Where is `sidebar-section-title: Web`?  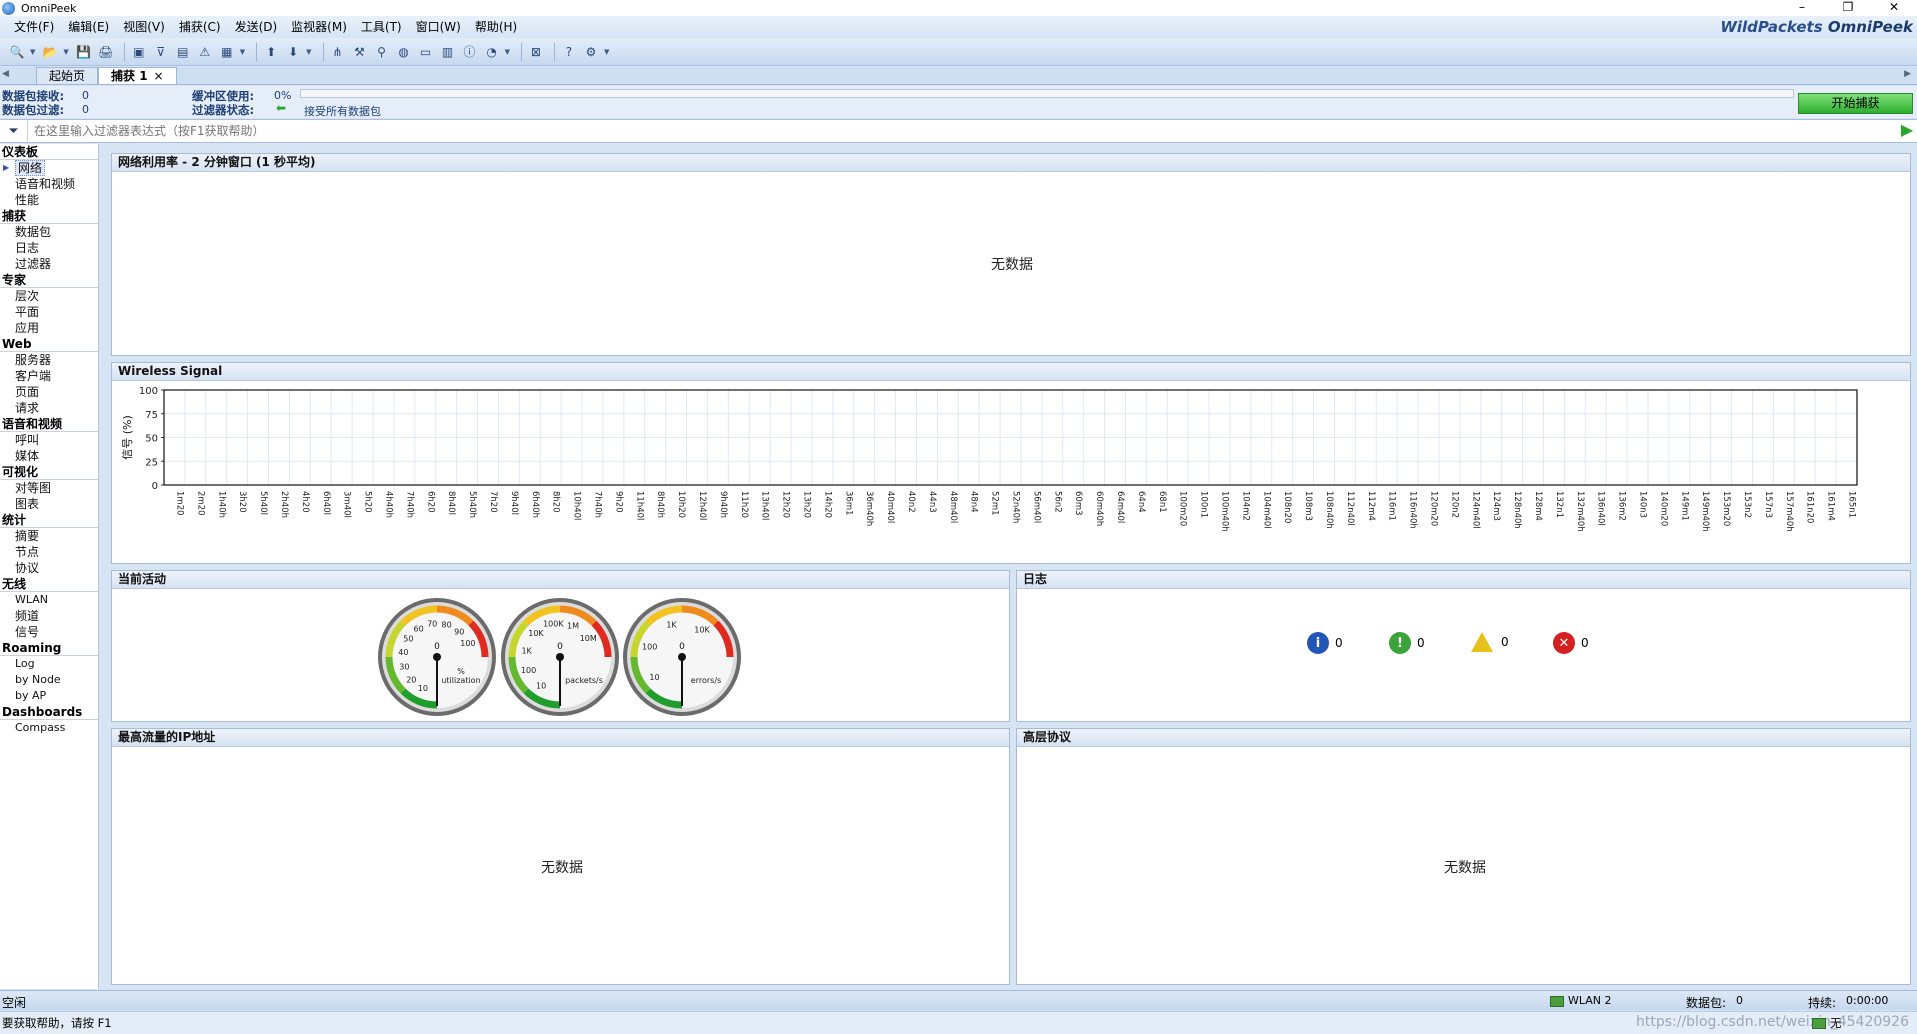
sidebar-section-title: Web is located at coordinates (49, 344).